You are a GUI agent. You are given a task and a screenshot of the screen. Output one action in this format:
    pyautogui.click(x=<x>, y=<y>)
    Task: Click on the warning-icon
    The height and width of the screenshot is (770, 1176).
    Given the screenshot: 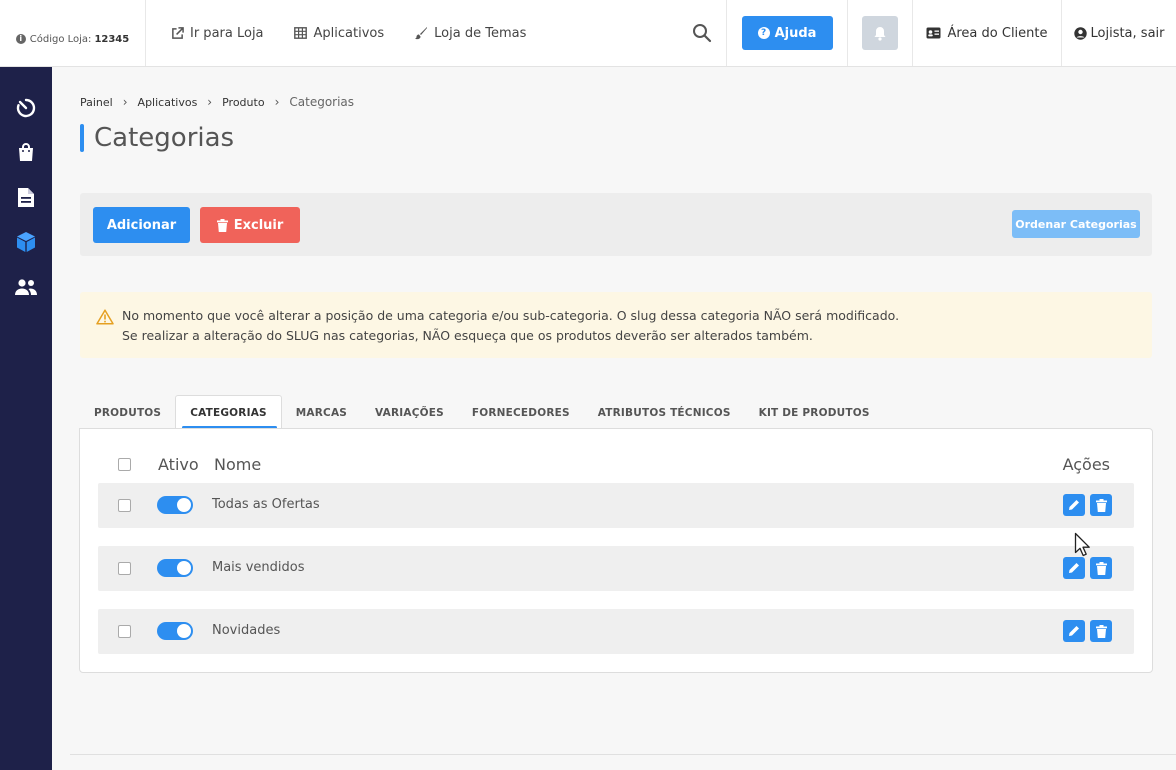 What is the action you would take?
    pyautogui.click(x=105, y=317)
    